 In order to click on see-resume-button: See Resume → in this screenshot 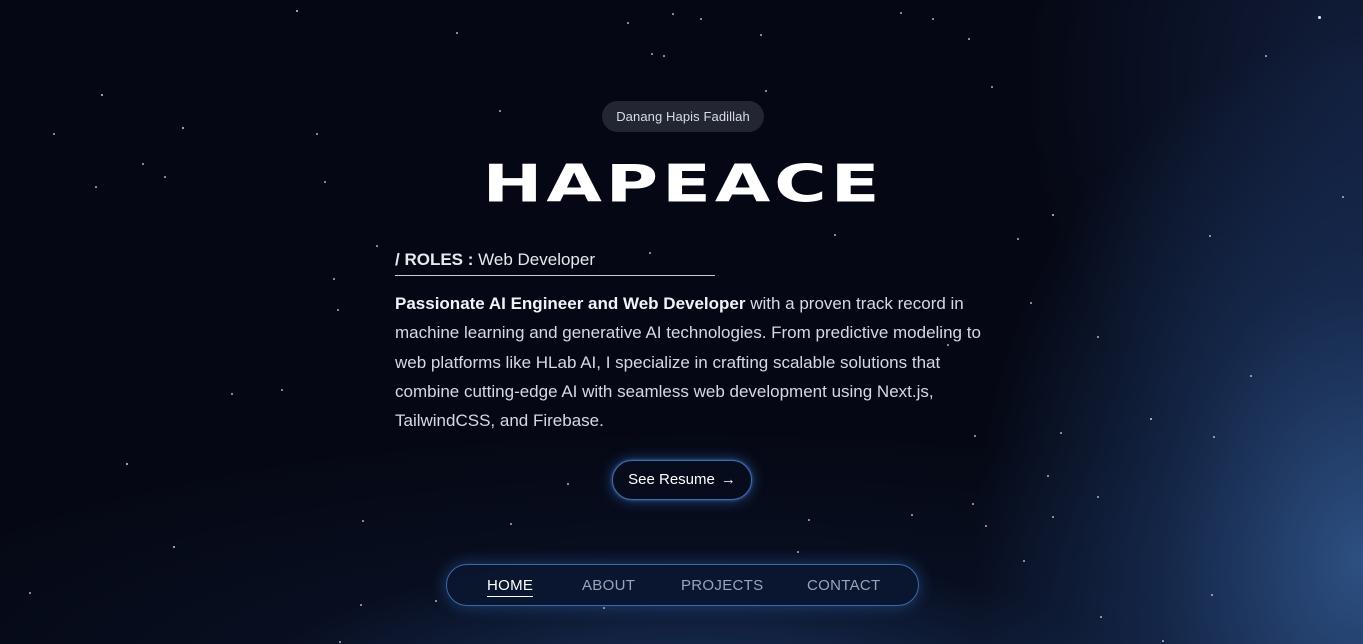, I will do `click(682, 480)`.